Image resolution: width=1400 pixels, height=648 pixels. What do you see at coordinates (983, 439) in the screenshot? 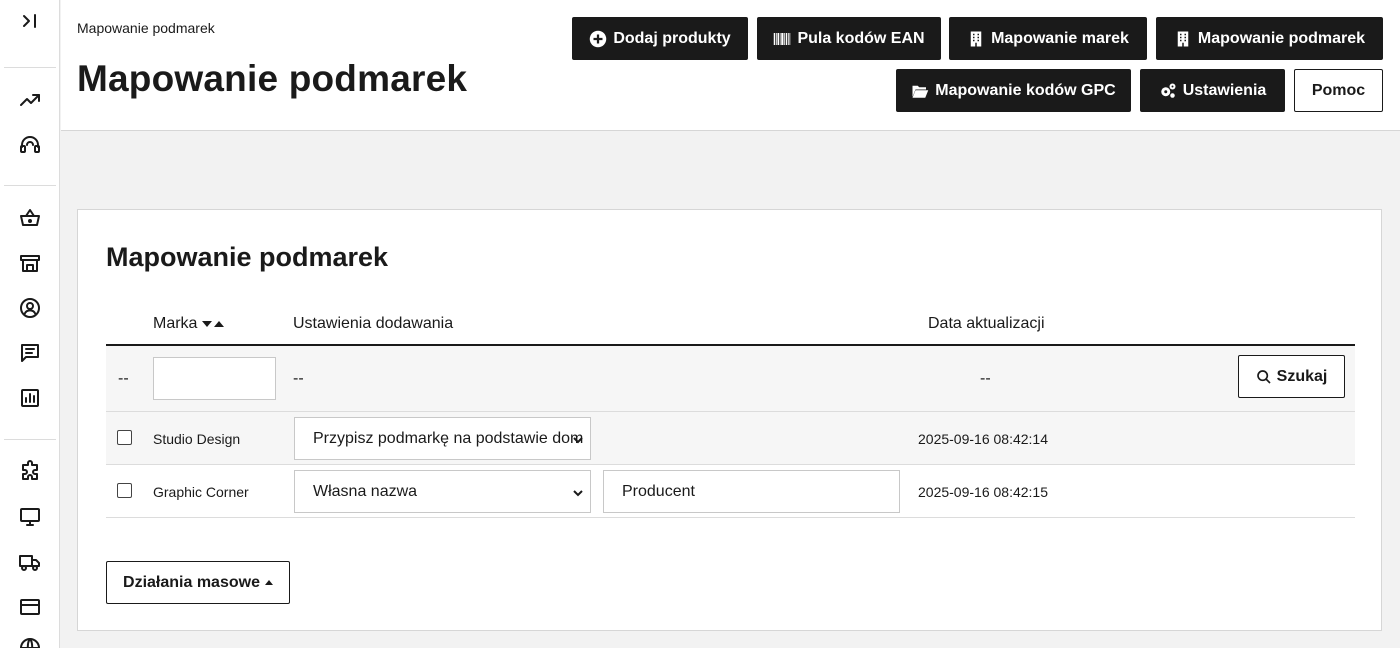
I see `row-updated: 2025-09-16 08:42:14` at bounding box center [983, 439].